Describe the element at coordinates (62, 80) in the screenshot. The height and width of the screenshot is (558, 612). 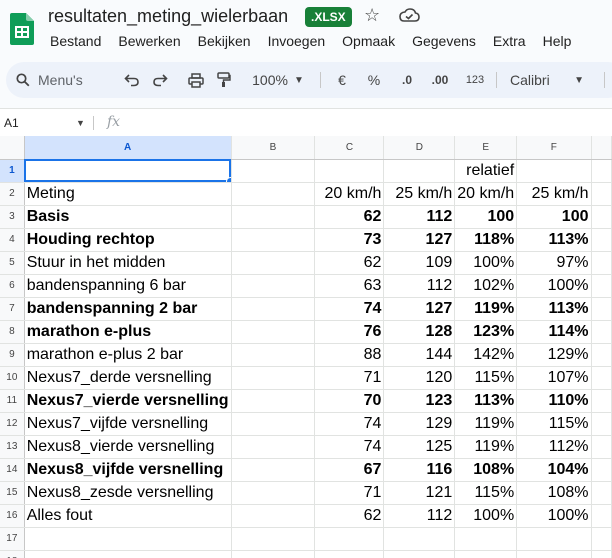
I see `search-menus-box: Menu's` at that location.